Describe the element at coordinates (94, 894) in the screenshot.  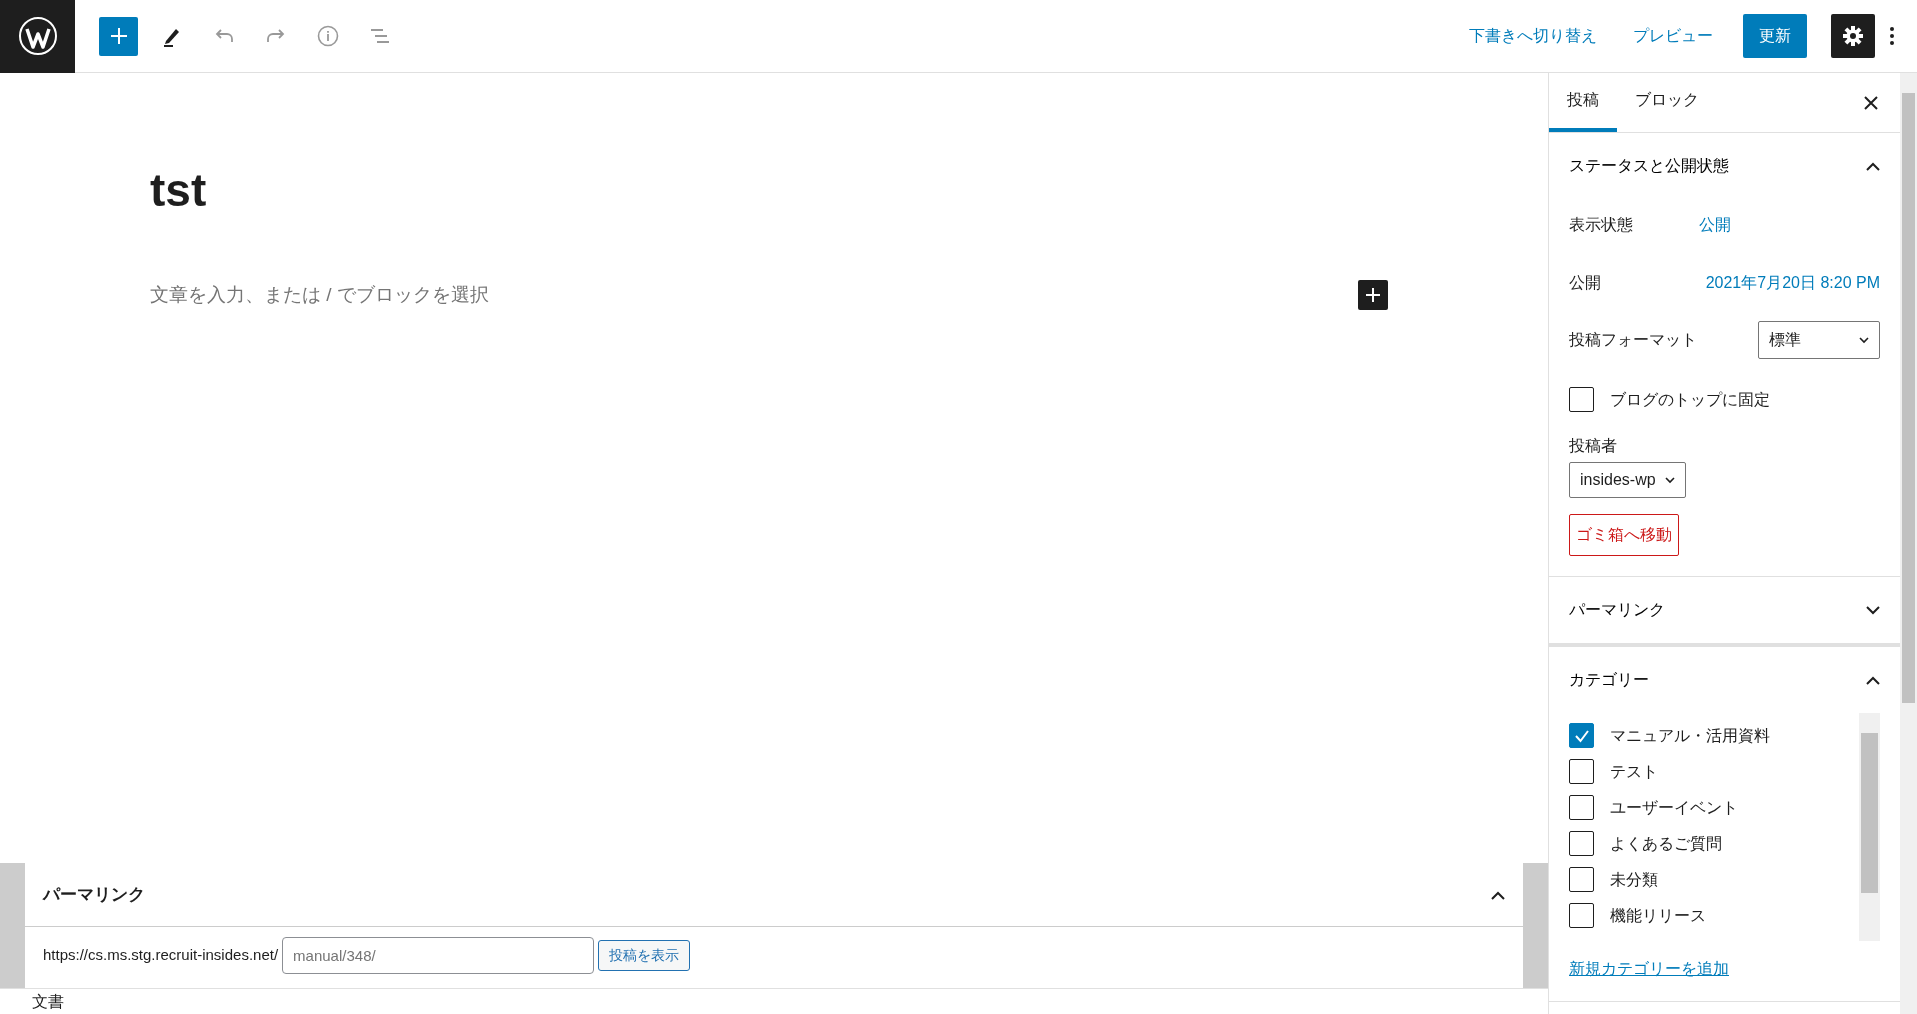
I see `metabox-title: パーマリンク` at that location.